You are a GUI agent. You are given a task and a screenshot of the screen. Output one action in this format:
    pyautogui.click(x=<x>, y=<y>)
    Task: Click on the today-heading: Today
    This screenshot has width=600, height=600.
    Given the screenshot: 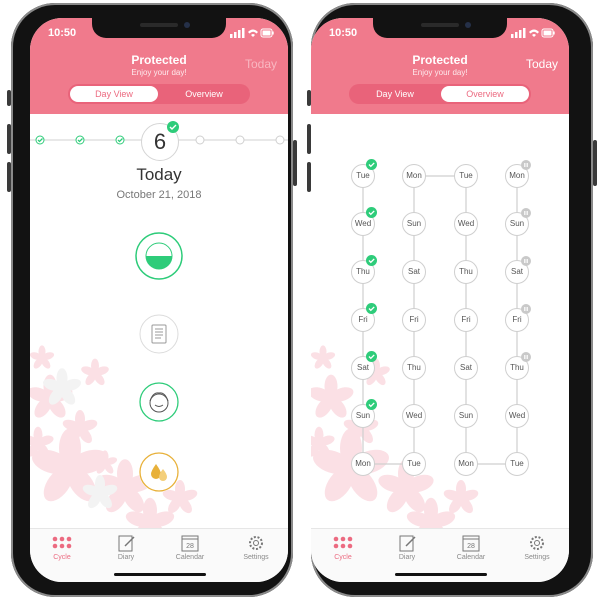 What is the action you would take?
    pyautogui.click(x=159, y=174)
    